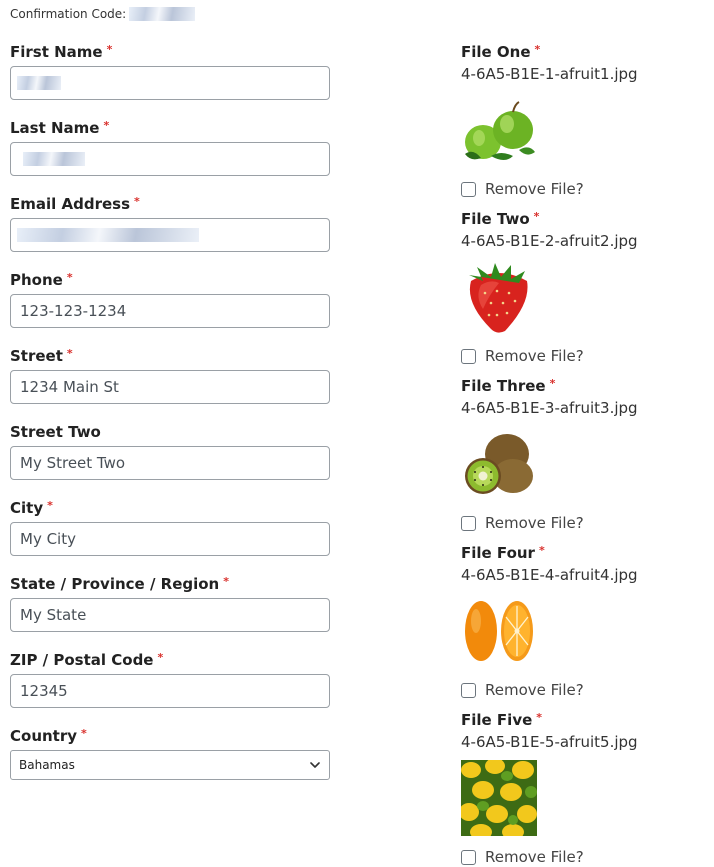  What do you see at coordinates (115, 584) in the screenshot?
I see `state-label: State / Province / Region` at bounding box center [115, 584].